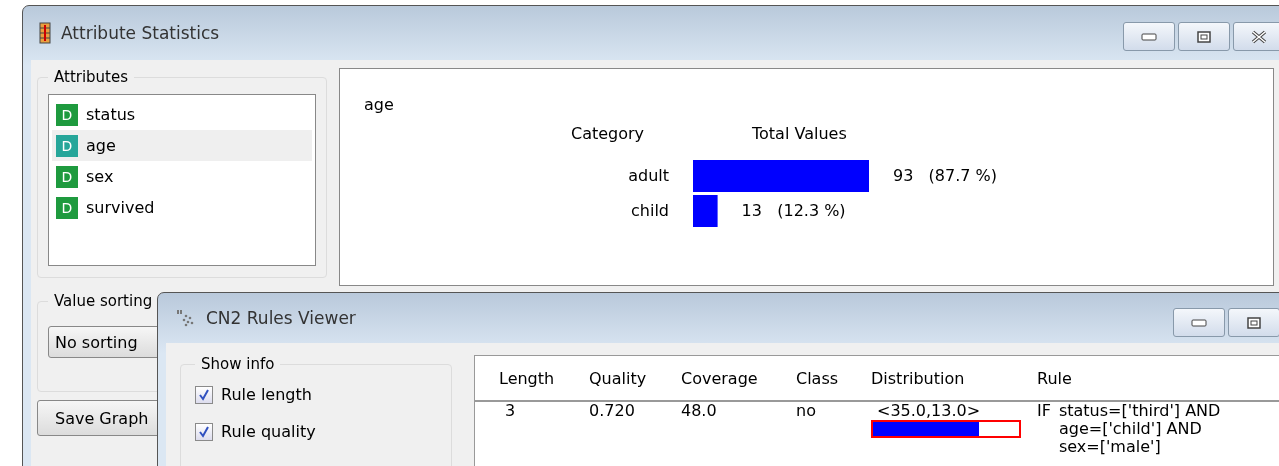  What do you see at coordinates (1259, 36) in the screenshot?
I see `close-icon` at bounding box center [1259, 36].